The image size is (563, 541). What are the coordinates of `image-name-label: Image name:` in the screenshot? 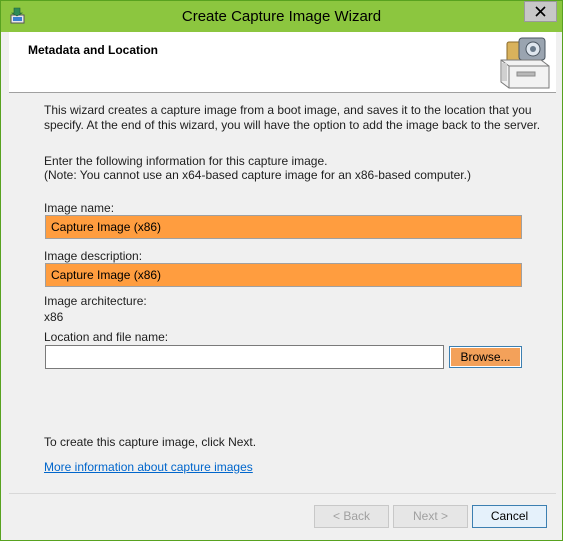 It's located at (79, 208).